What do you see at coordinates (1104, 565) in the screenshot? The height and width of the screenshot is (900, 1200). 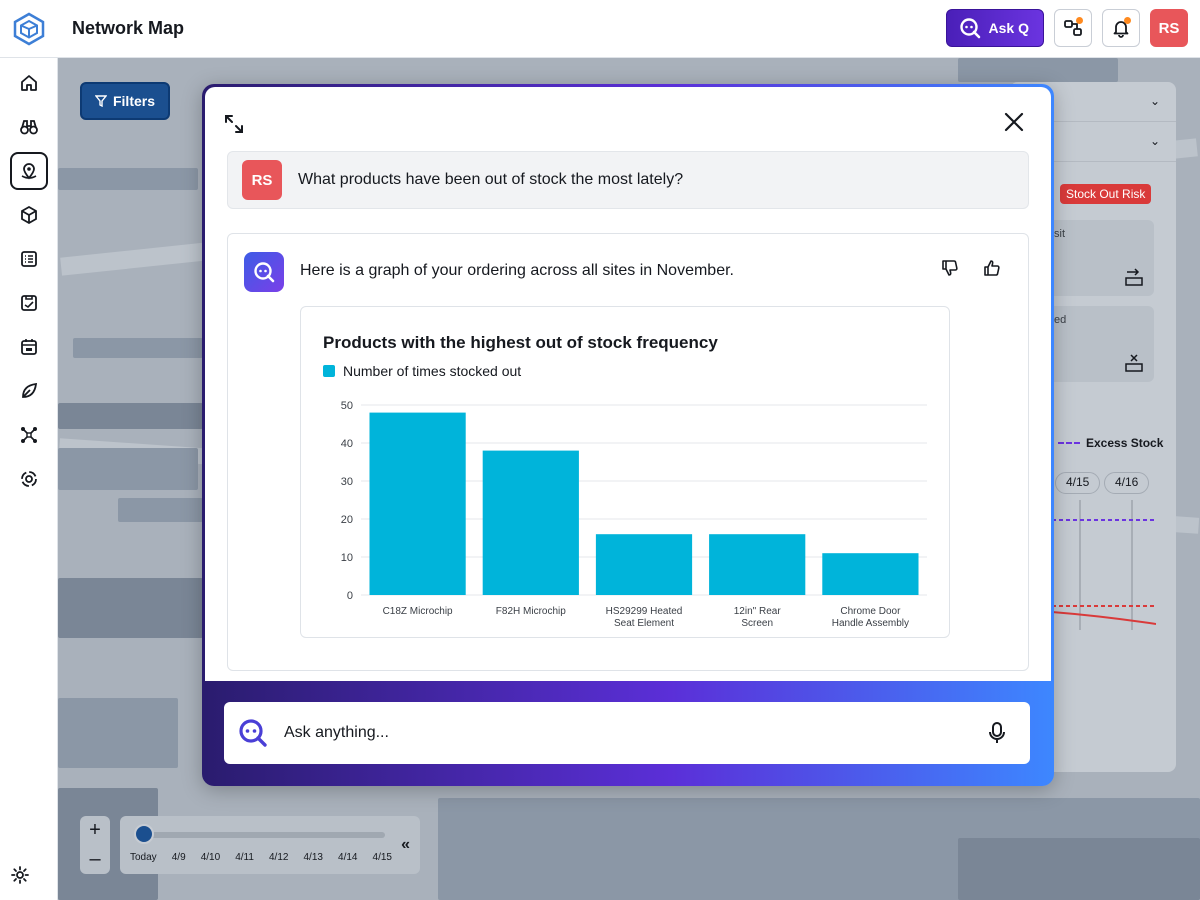 I see `mini-stock-chart` at bounding box center [1104, 565].